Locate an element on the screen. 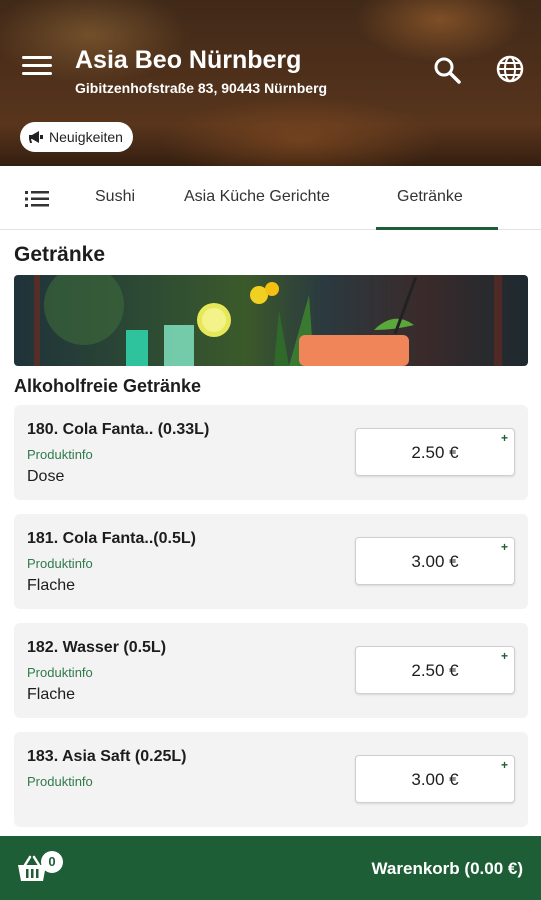 This screenshot has width=541, height=900. news-button: Neuigkeiten is located at coordinates (76, 137).